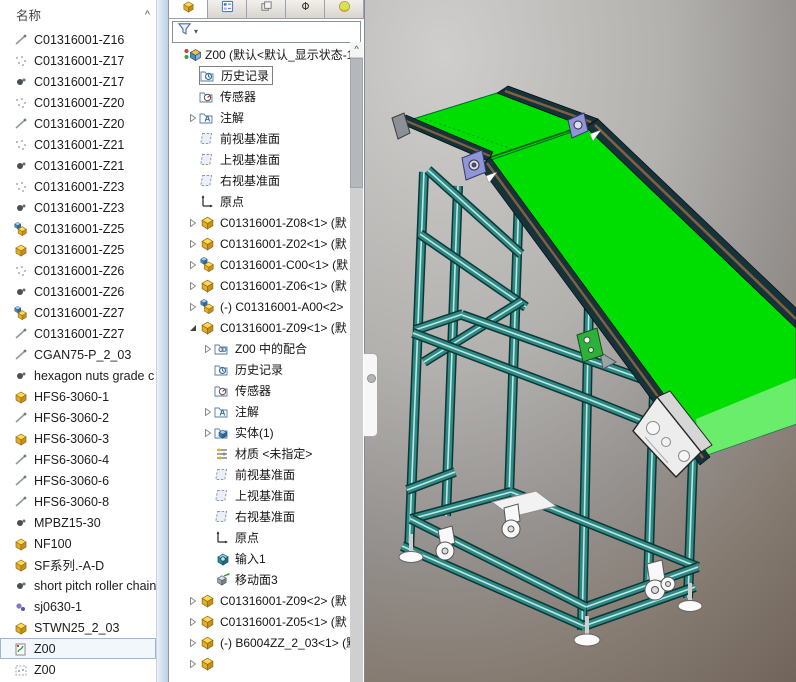 This screenshot has width=796, height=682. What do you see at coordinates (259, 54) in the screenshot?
I see `tree-item: Z00 (默认<默认_显示状态-1>` at bounding box center [259, 54].